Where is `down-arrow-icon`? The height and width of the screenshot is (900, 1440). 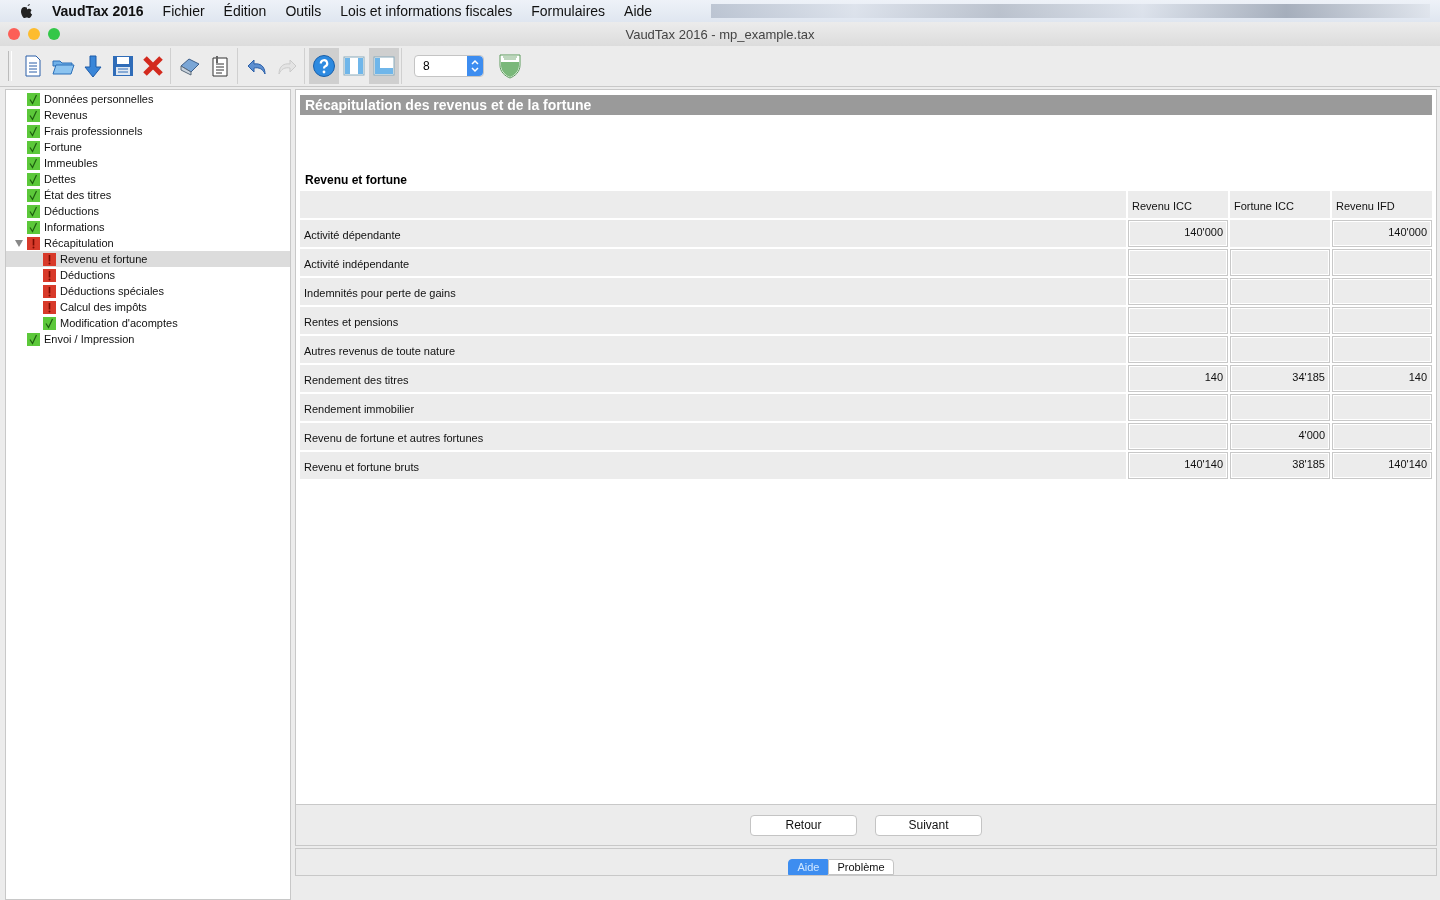
down-arrow-icon is located at coordinates (93, 66).